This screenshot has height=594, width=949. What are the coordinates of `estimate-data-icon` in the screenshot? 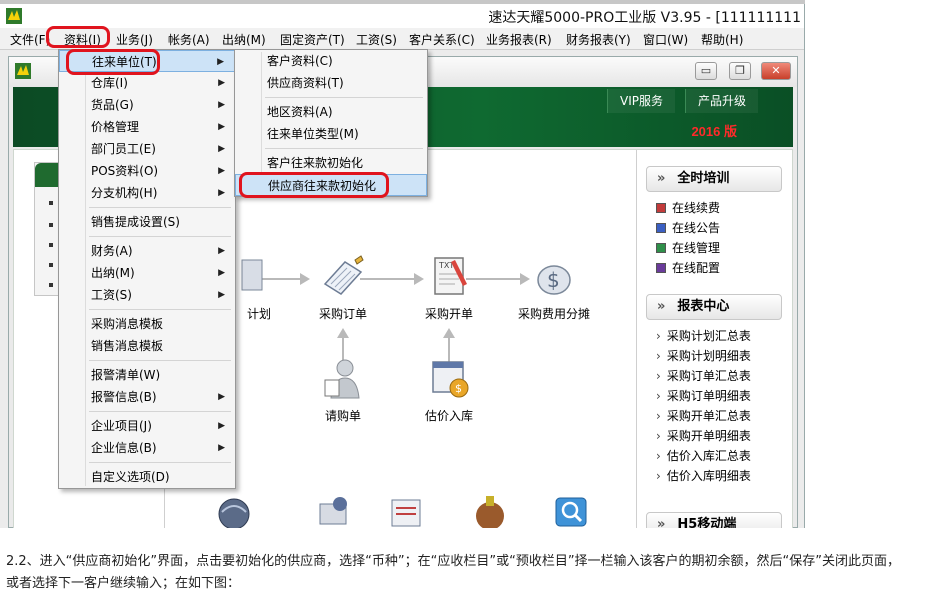 It's located at (490, 511).